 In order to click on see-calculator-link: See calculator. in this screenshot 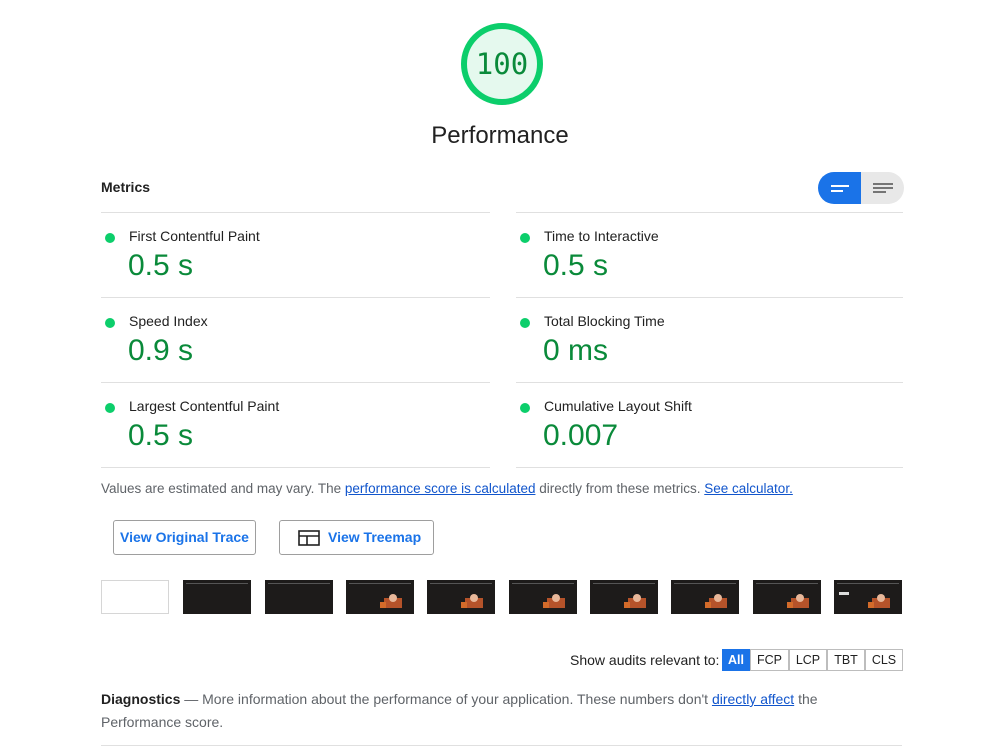, I will do `click(748, 488)`.